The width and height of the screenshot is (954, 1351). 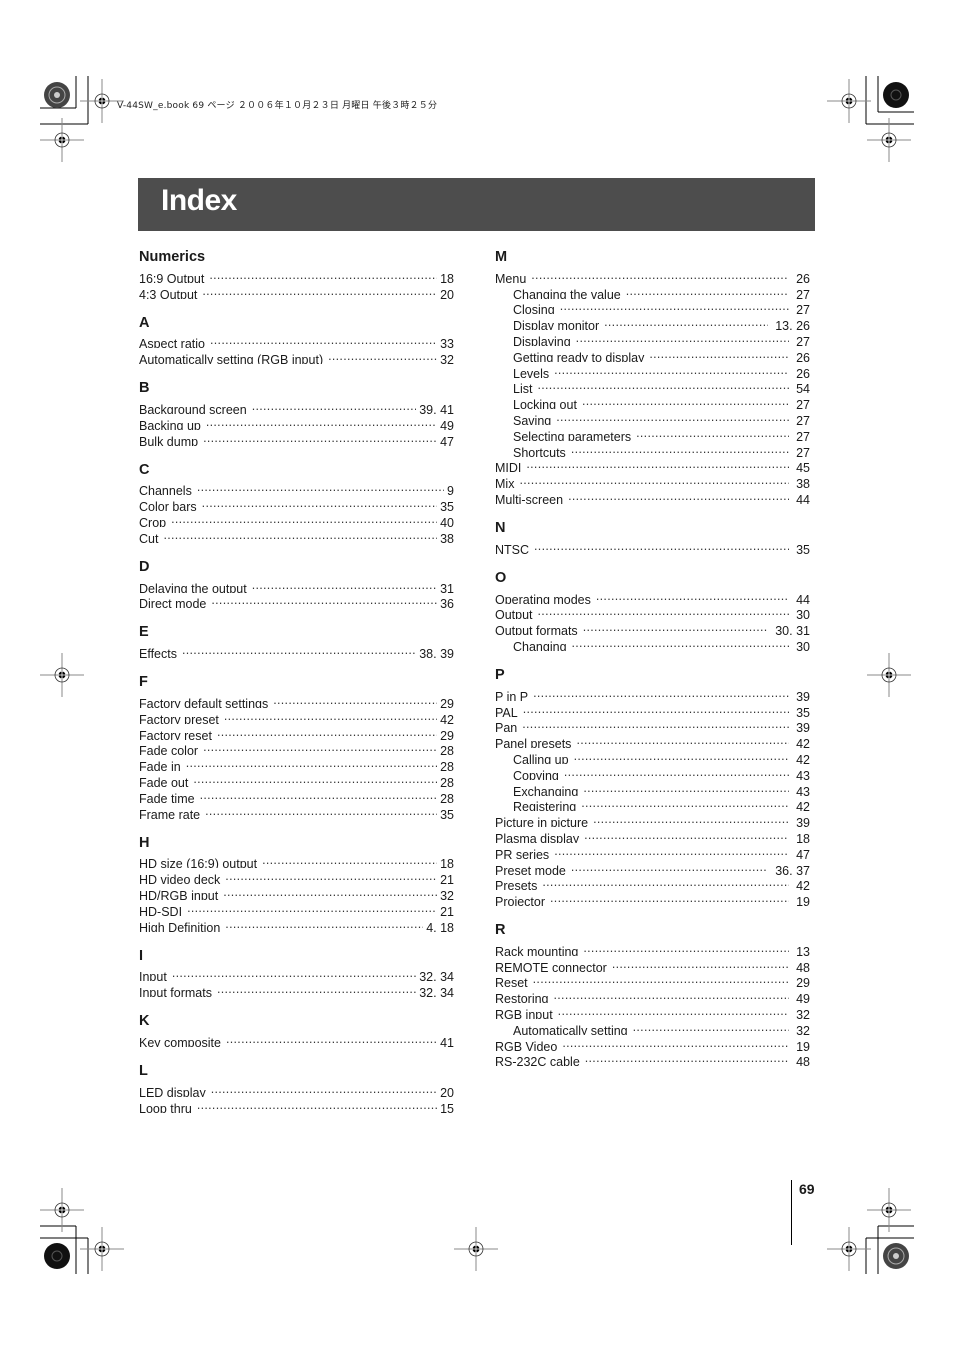 What do you see at coordinates (436, 976) in the screenshot?
I see `entry-page-numbers: 32, 34` at bounding box center [436, 976].